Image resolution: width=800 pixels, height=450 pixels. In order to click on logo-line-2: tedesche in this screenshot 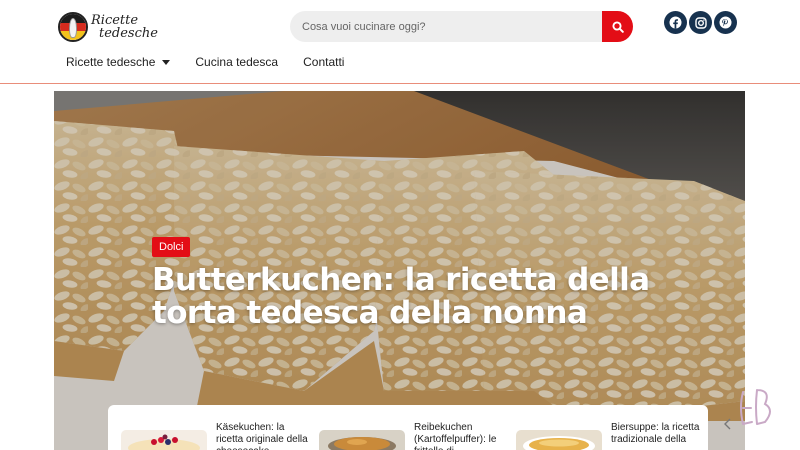, I will do `click(128, 33)`.